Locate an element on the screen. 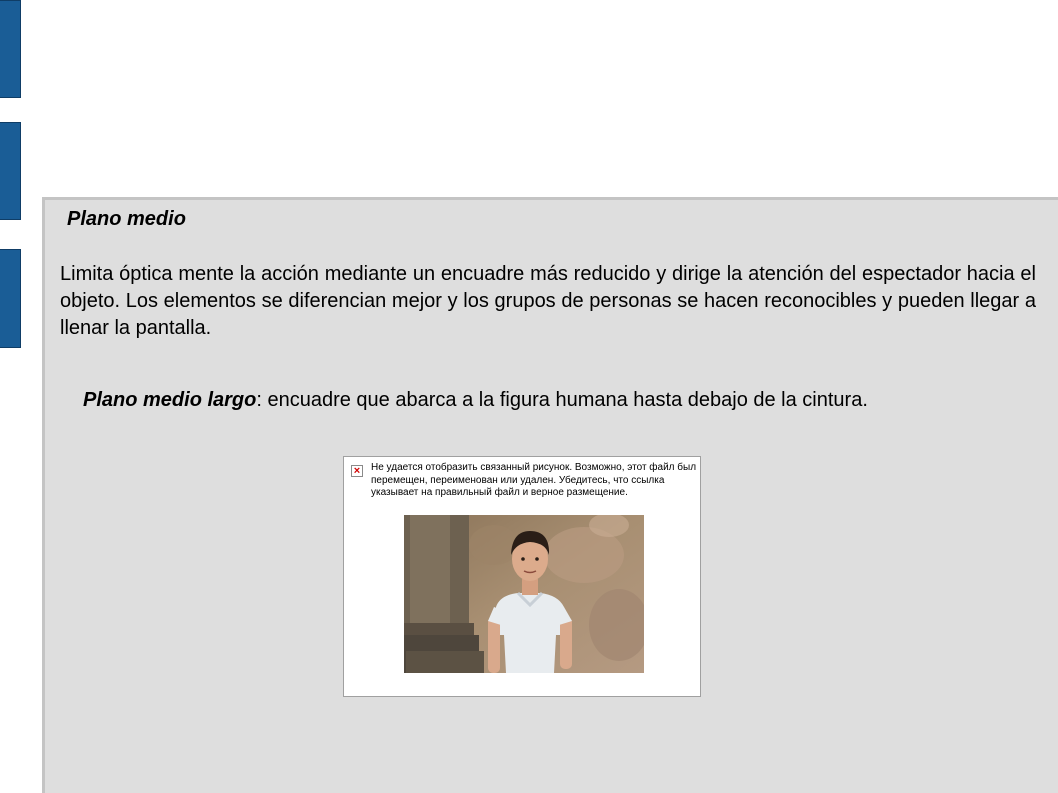 Image resolution: width=1058 pixels, height=793 pixels. broken-image-icon: × is located at coordinates (357, 471).